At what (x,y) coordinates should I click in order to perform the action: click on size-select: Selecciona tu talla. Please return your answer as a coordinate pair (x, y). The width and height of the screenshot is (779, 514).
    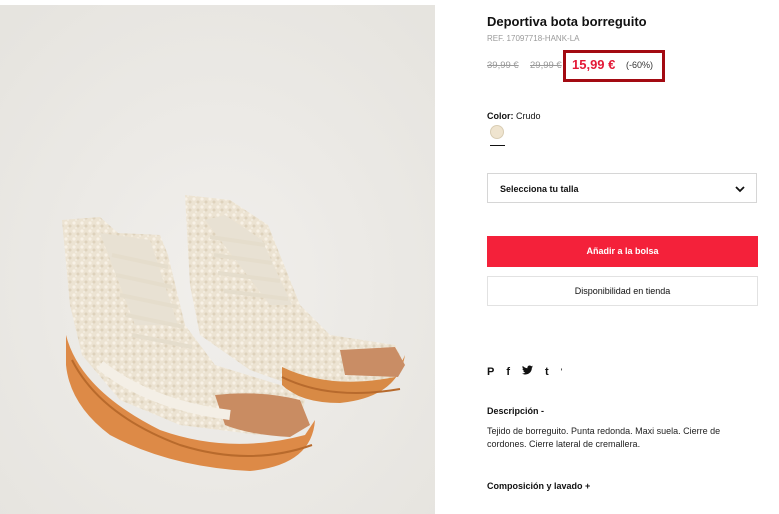
    Looking at the image, I should click on (622, 188).